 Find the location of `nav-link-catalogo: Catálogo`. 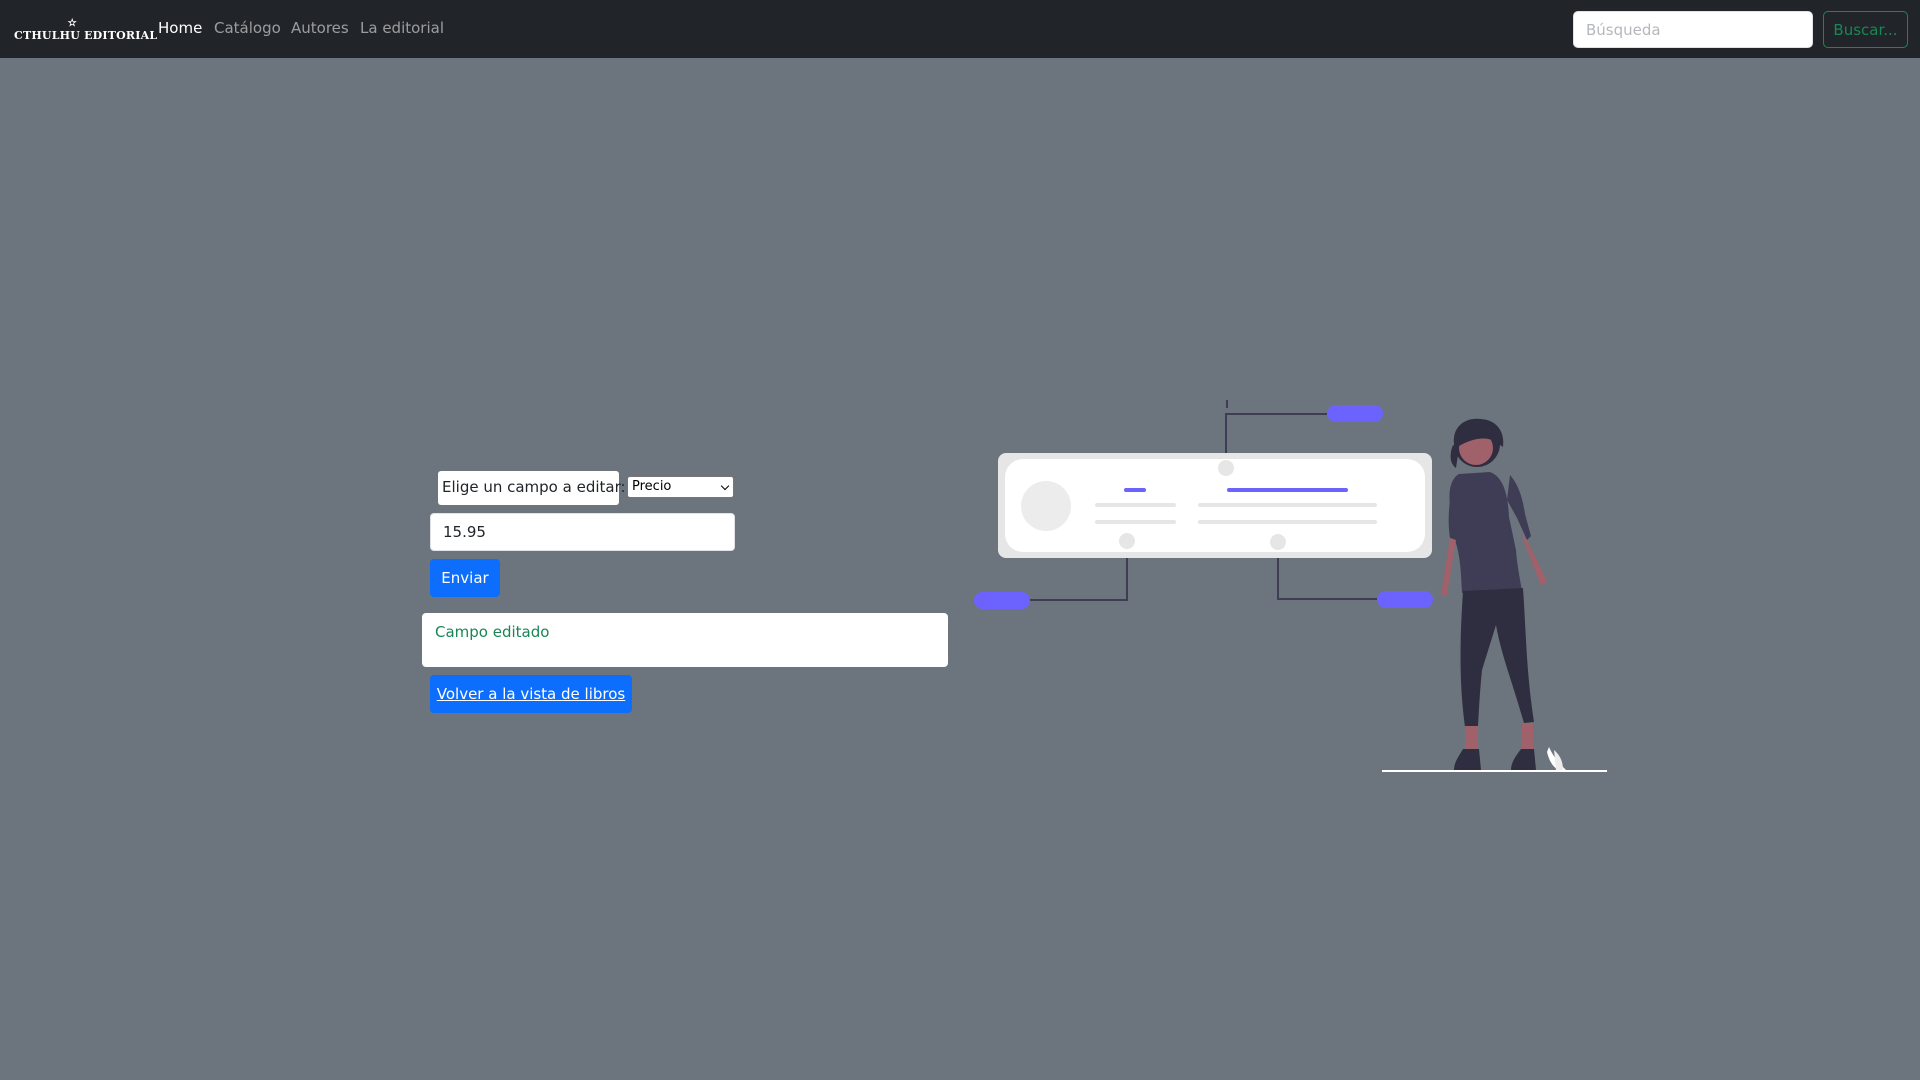

nav-link-catalogo: Catálogo is located at coordinates (247, 28).